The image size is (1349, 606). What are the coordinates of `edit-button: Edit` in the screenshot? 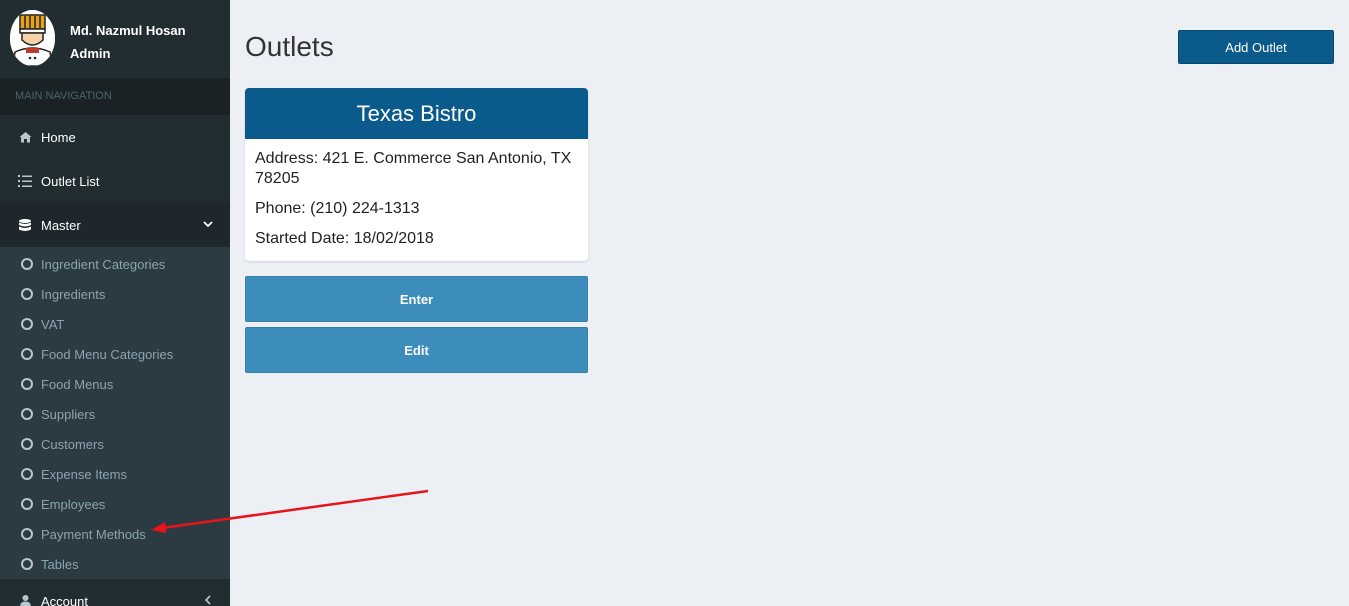 It's located at (416, 350).